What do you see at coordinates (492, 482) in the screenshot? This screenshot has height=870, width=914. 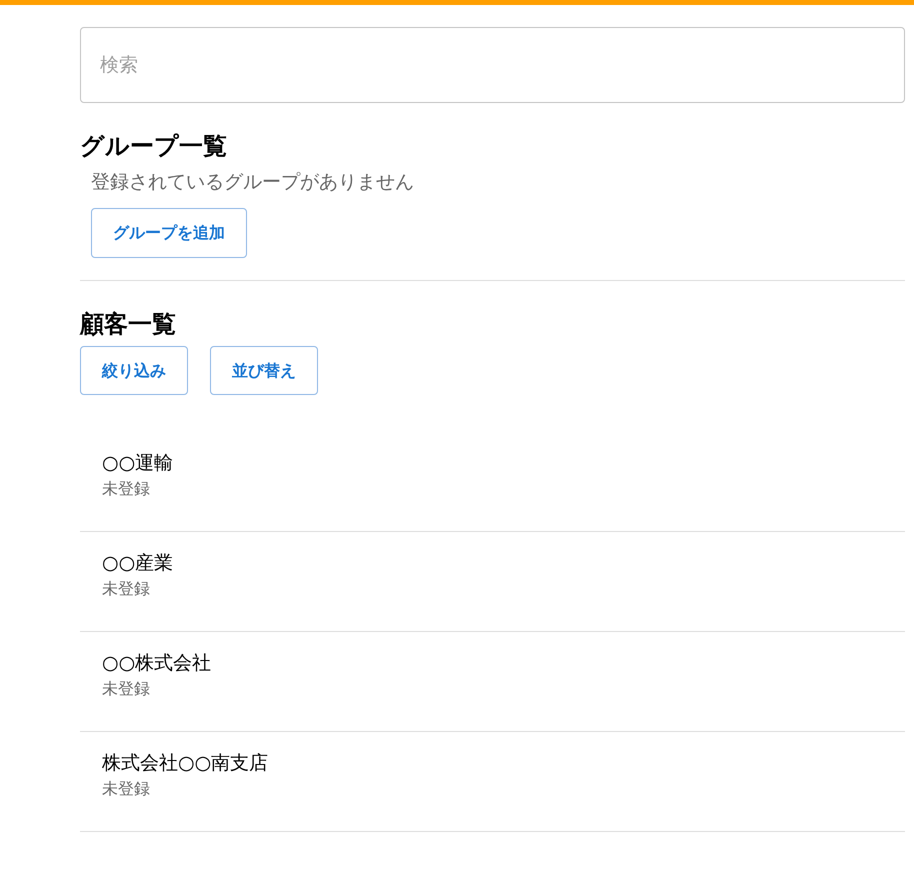 I see `customer-item: ○○運輸 未登録` at bounding box center [492, 482].